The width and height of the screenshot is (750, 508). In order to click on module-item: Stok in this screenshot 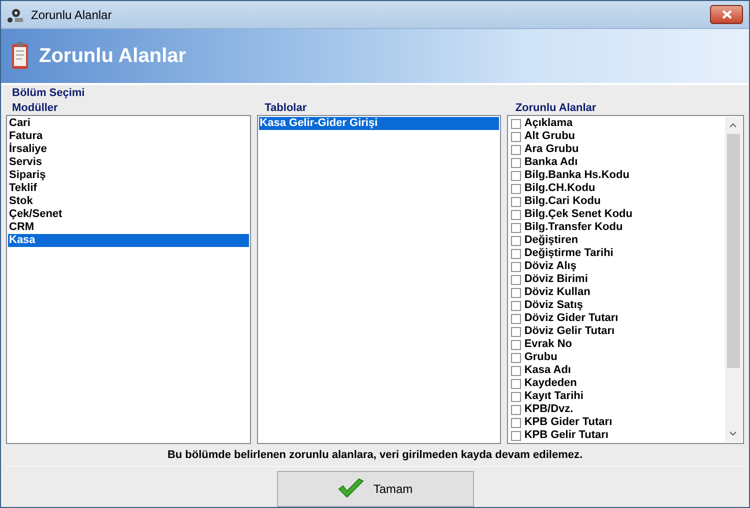, I will do `click(128, 201)`.